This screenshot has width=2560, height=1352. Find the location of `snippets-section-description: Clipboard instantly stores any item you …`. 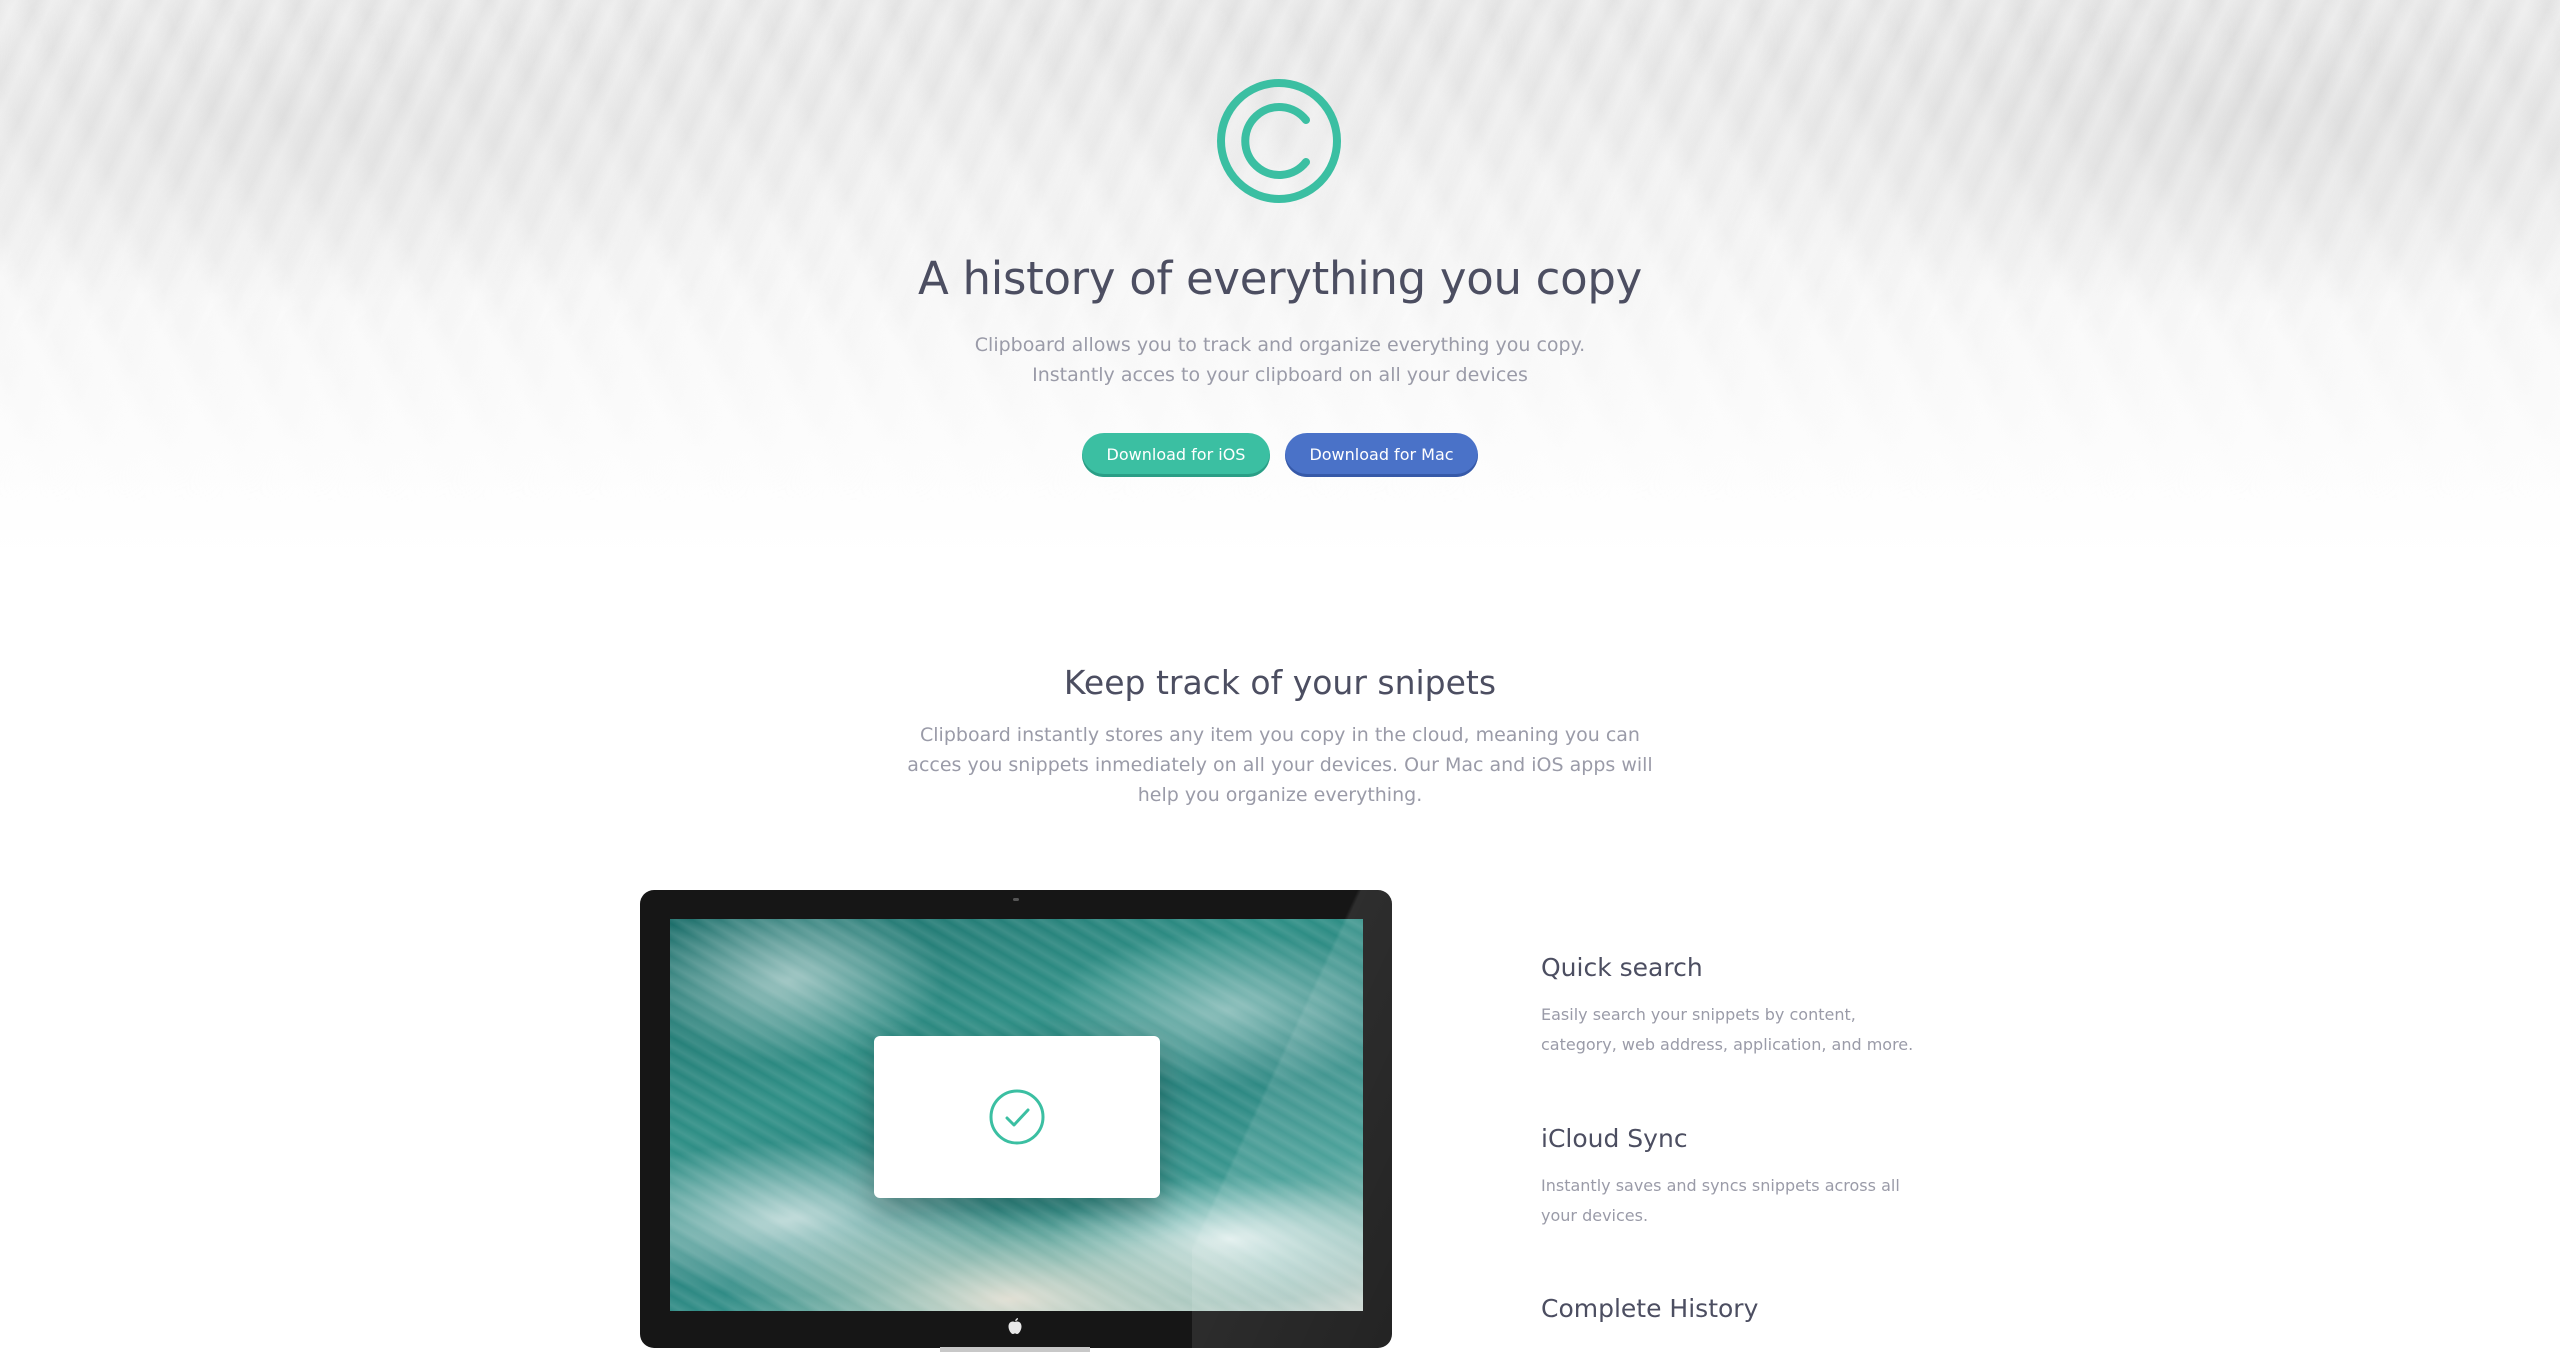

snippets-section-description: Clipboard instantly stores any item you … is located at coordinates (1280, 765).